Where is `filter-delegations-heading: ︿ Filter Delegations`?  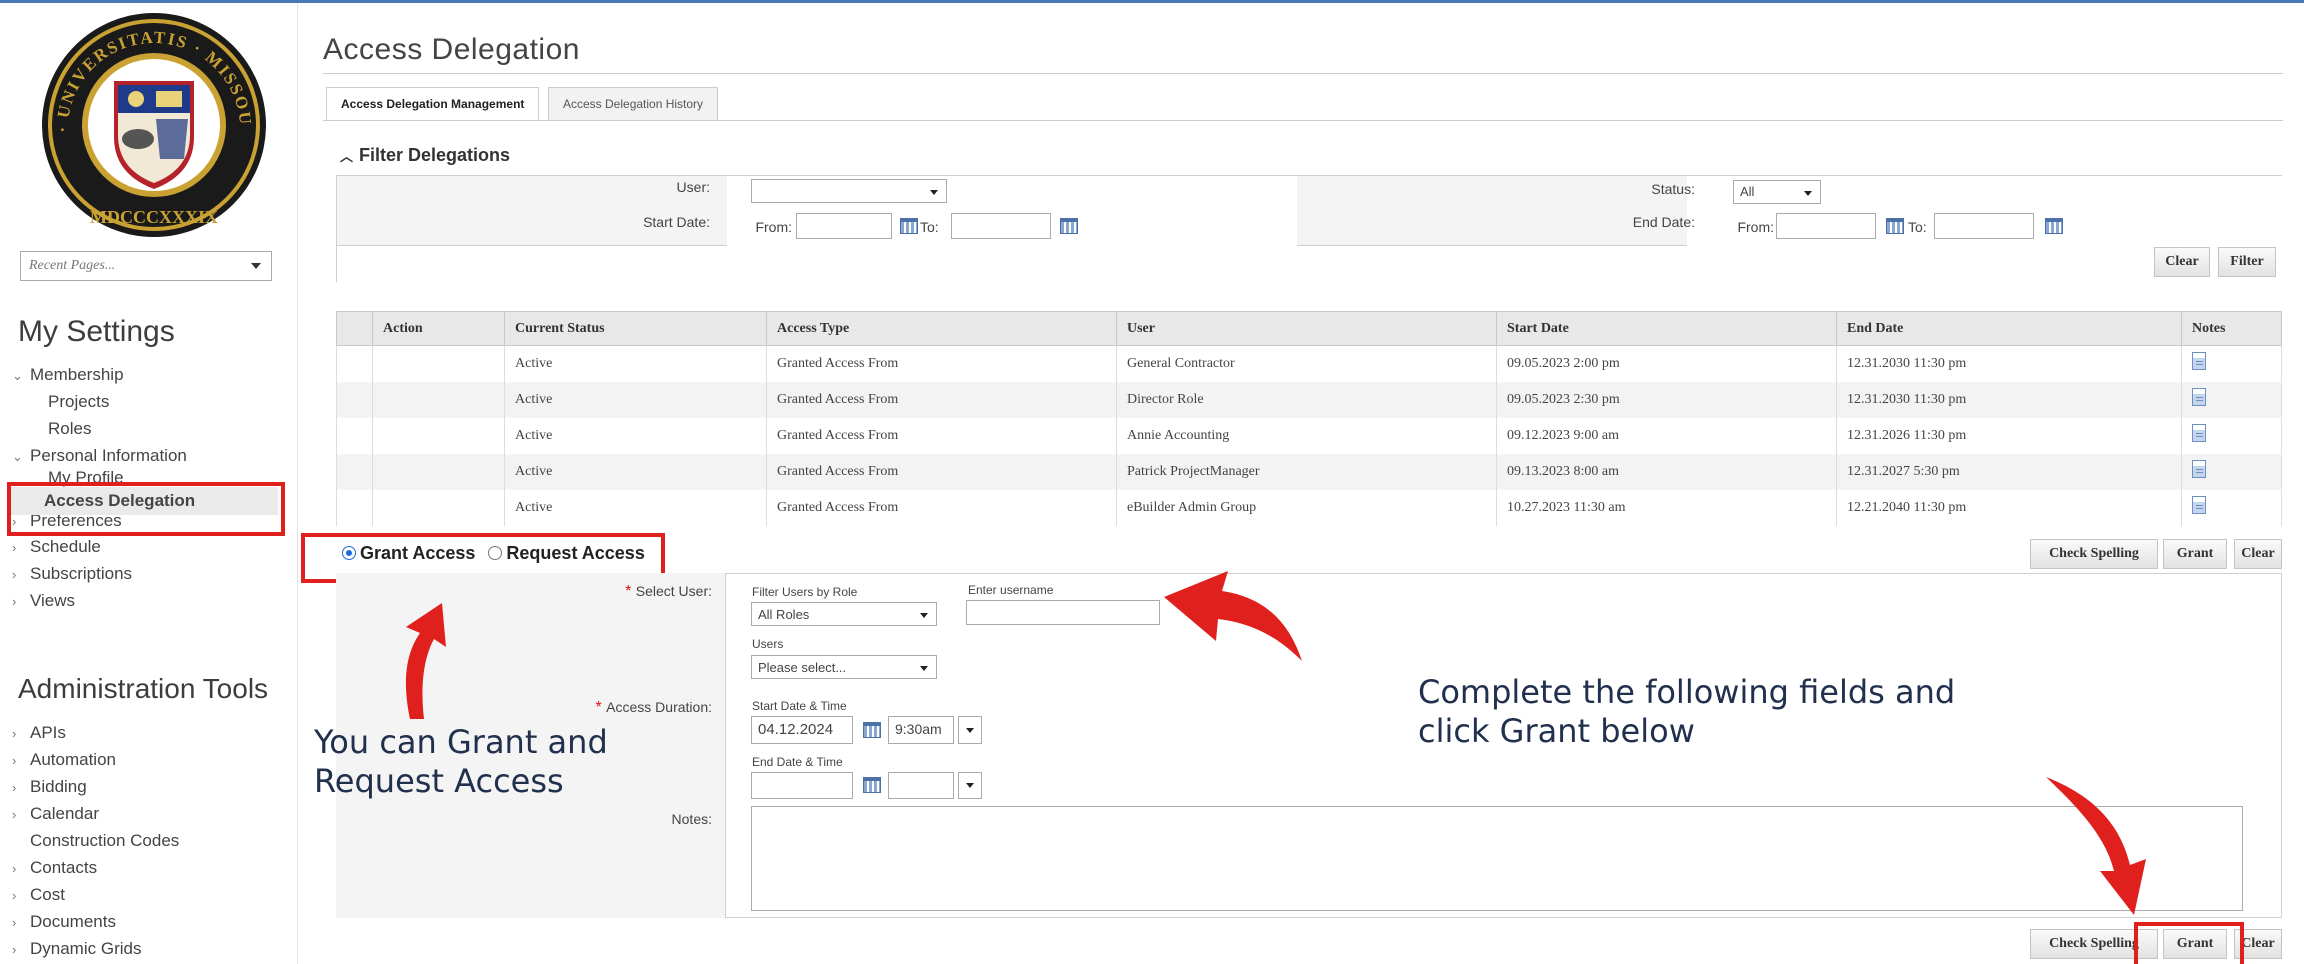
filter-delegations-heading: ︿ Filter Delegations is located at coordinates (425, 155).